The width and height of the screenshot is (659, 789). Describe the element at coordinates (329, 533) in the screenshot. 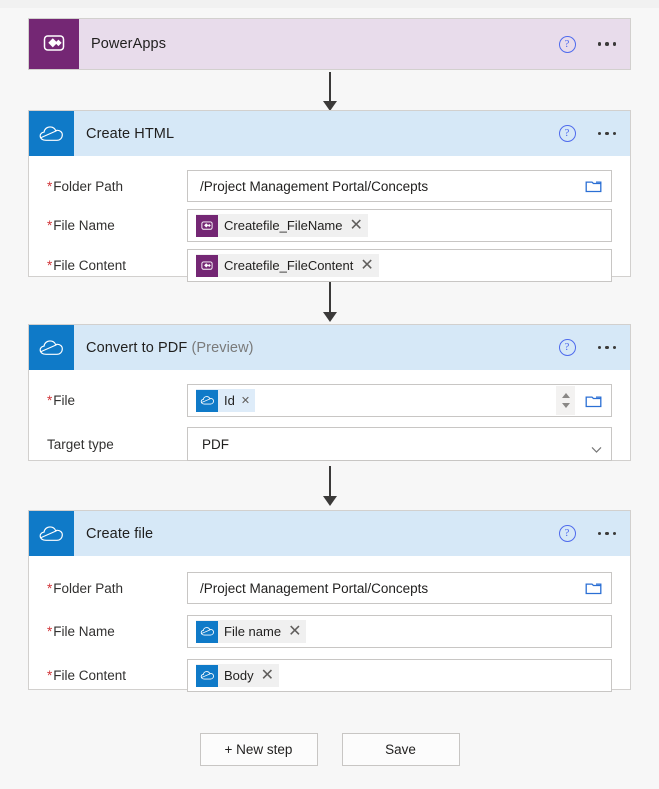

I see `step-header: Create file ?` at that location.